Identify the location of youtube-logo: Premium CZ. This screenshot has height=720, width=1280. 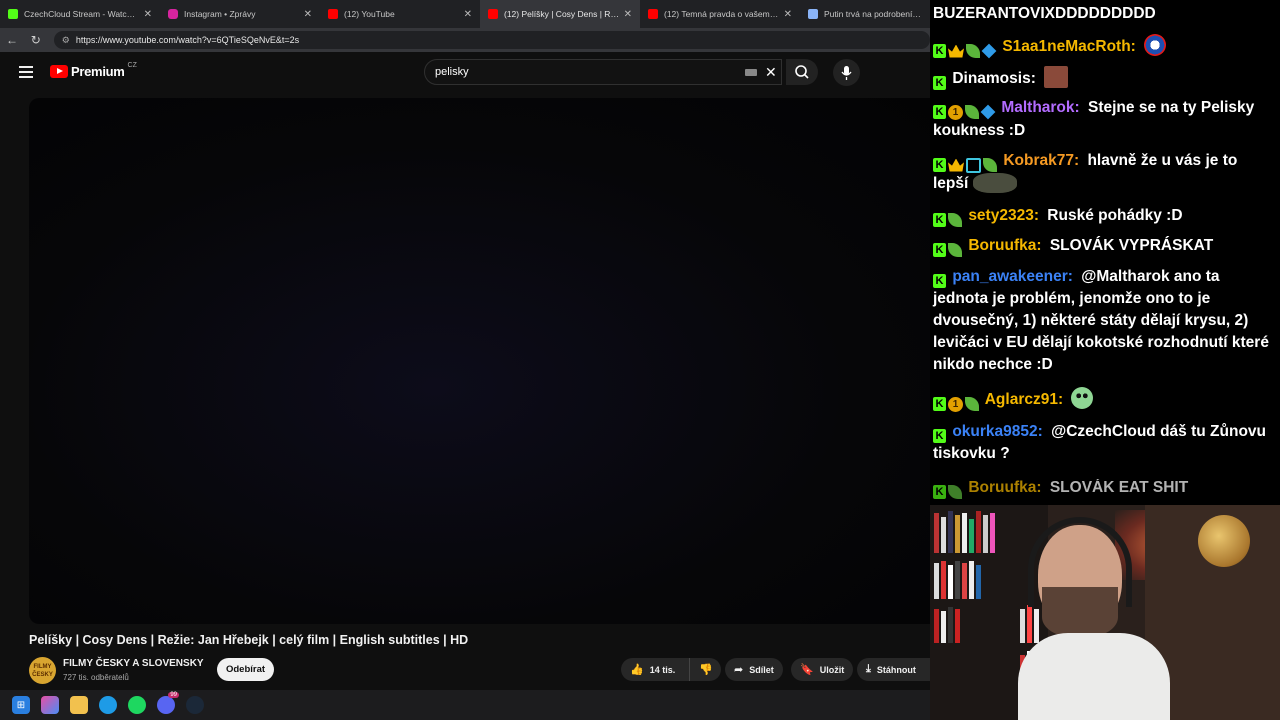
(93, 70).